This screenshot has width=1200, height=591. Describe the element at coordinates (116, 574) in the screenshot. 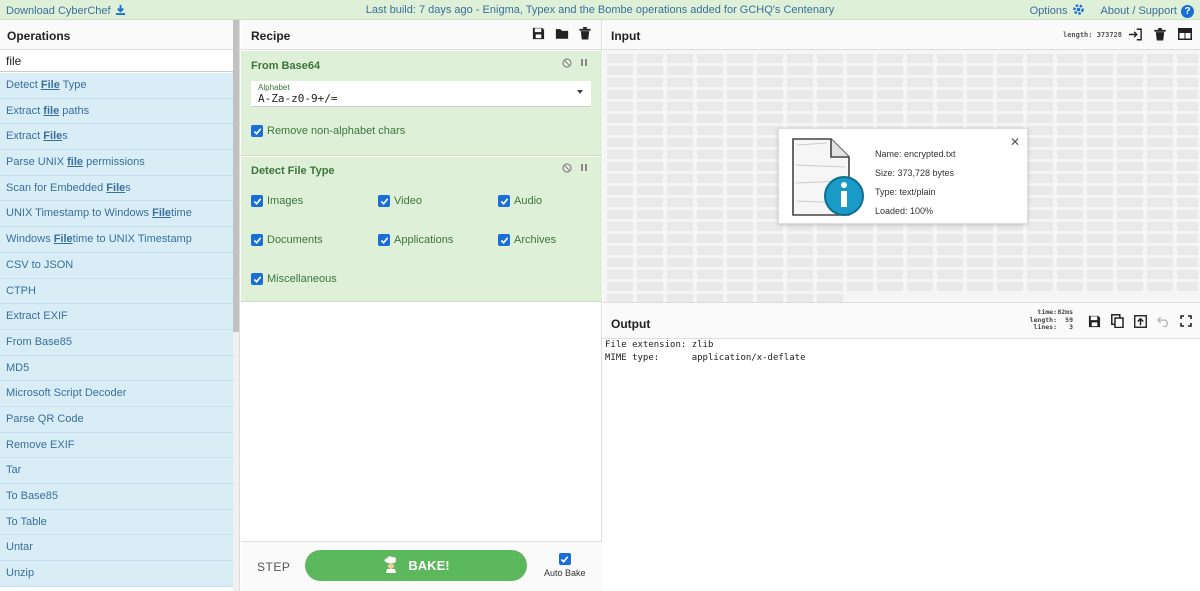

I see `operation-item: Unzip` at that location.